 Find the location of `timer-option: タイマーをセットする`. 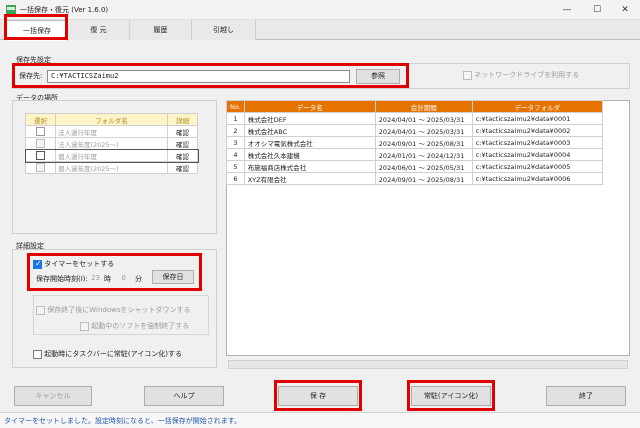

timer-option: タイマーをセットする is located at coordinates (73, 264).